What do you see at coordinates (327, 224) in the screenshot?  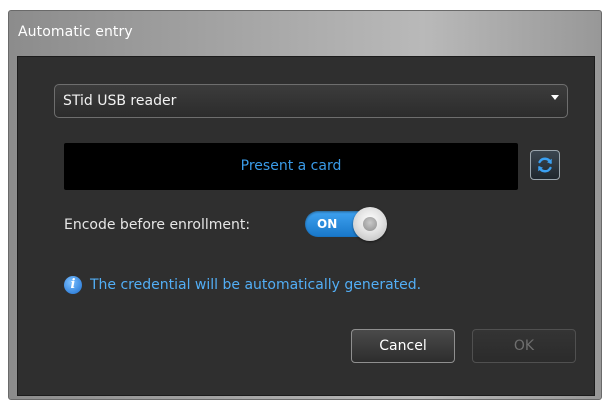 I see `toggle-state-label: ON` at bounding box center [327, 224].